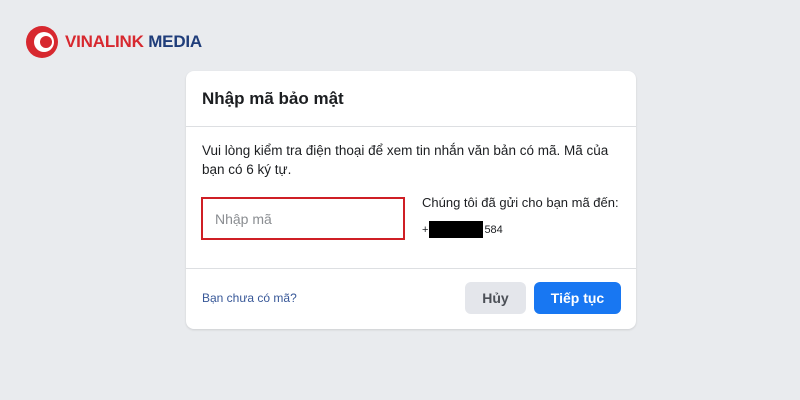 The height and width of the screenshot is (400, 800). Describe the element at coordinates (493, 229) in the screenshot. I see `phone-suffix: 584` at that location.